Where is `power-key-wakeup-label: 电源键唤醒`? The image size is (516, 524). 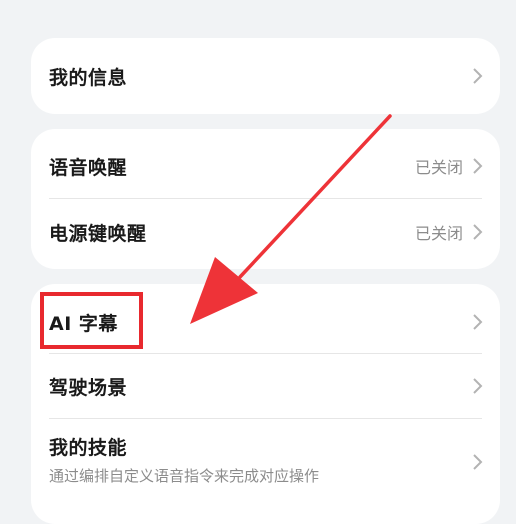 power-key-wakeup-label: 电源键唤醒 is located at coordinates (98, 233).